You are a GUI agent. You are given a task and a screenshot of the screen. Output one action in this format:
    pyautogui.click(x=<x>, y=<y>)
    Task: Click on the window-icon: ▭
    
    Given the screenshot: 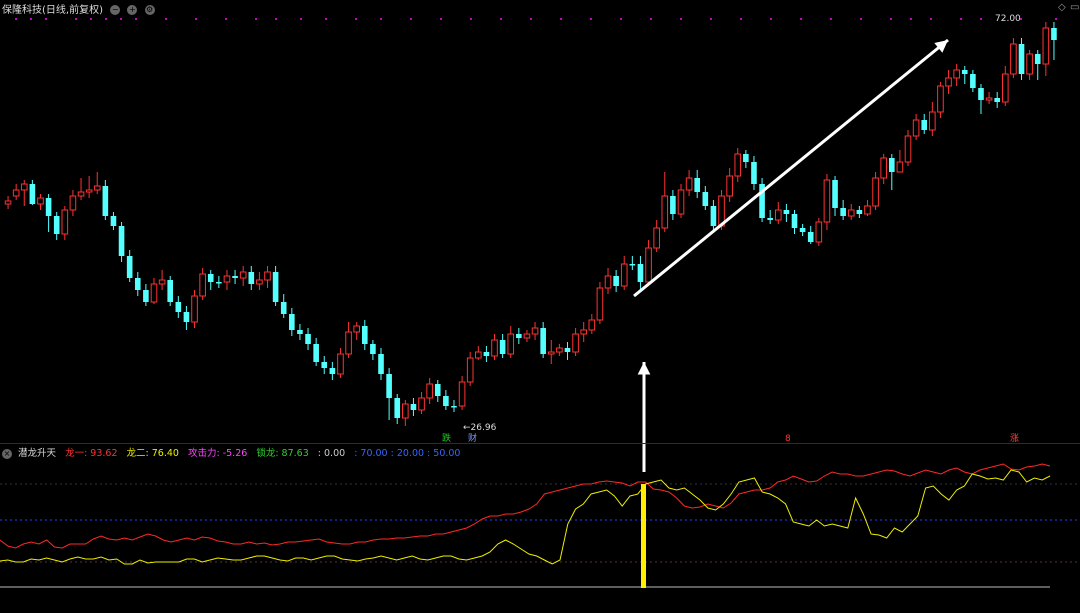 What is the action you would take?
    pyautogui.click(x=1074, y=7)
    